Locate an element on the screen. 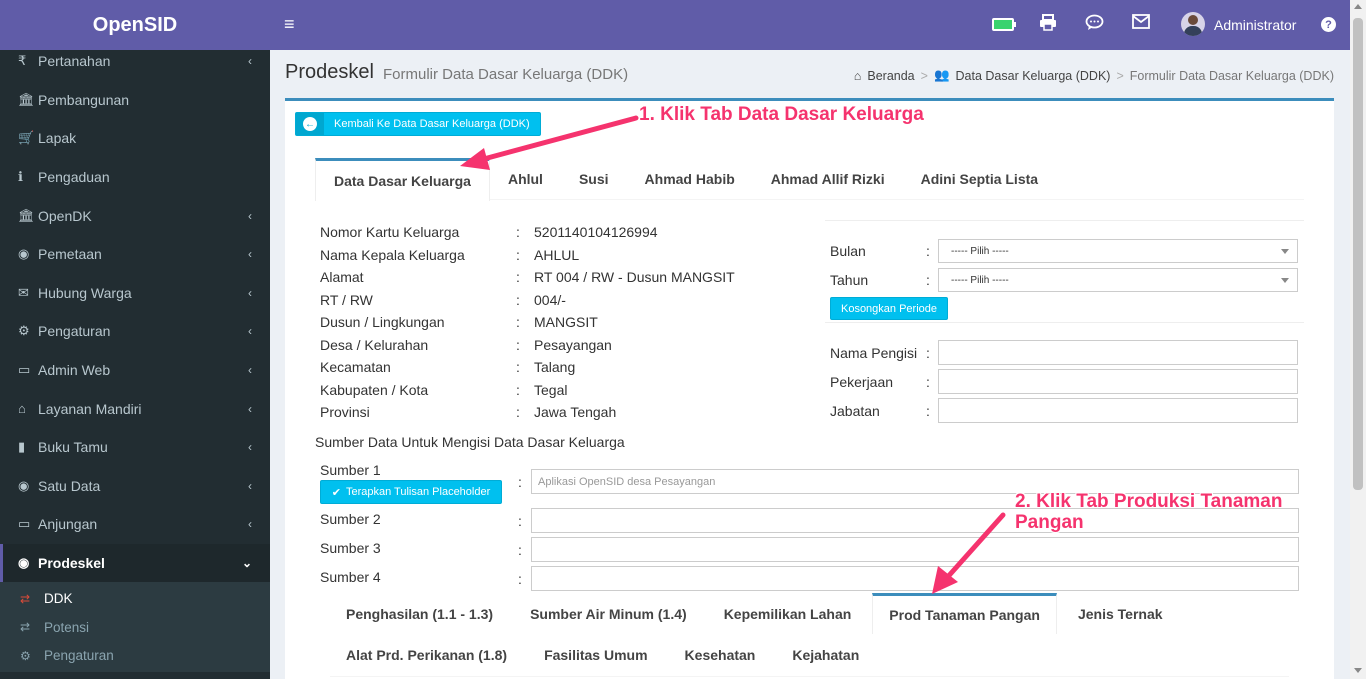 Image resolution: width=1366 pixels, height=679 pixels. check-icon: ✔ is located at coordinates (336, 492).